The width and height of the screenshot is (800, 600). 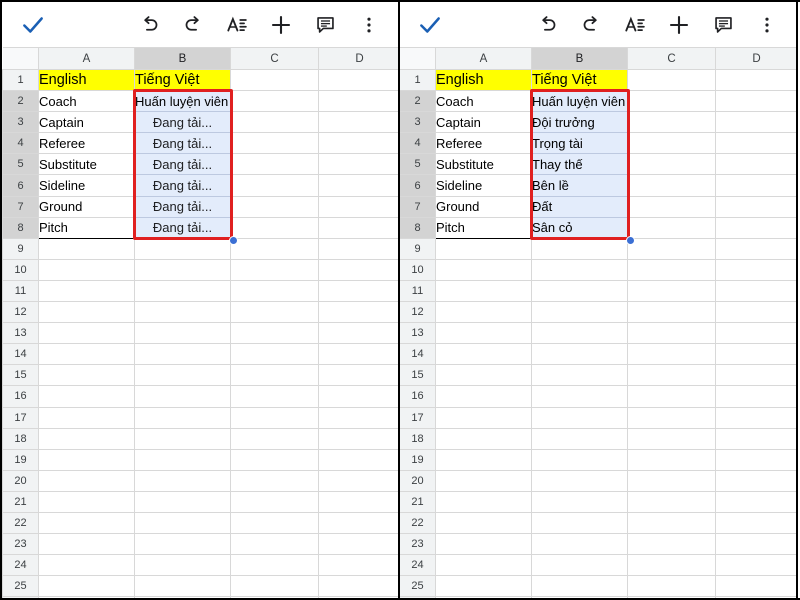 What do you see at coordinates (182, 480) in the screenshot?
I see `cell-b20` at bounding box center [182, 480].